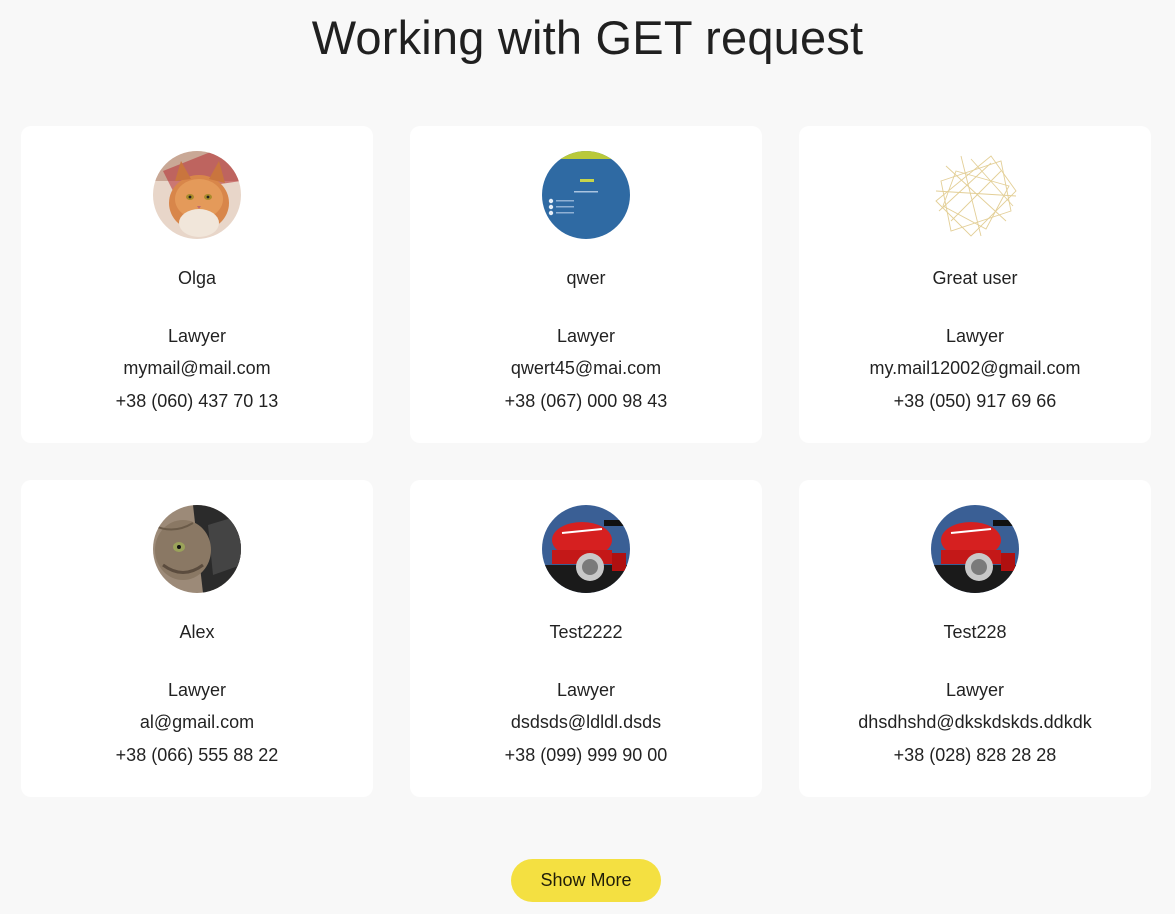  I want to click on user-name: Test2222, so click(586, 632).